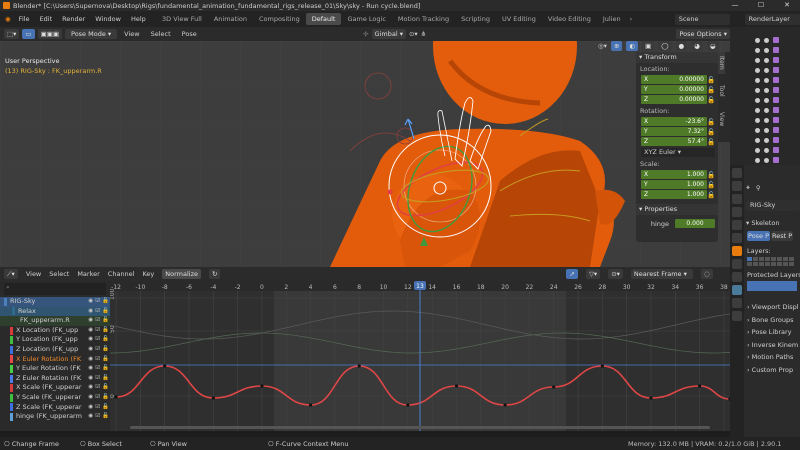 This screenshot has width=800, height=450. What do you see at coordinates (735, 5) in the screenshot?
I see `minimize-icon: —` at bounding box center [735, 5].